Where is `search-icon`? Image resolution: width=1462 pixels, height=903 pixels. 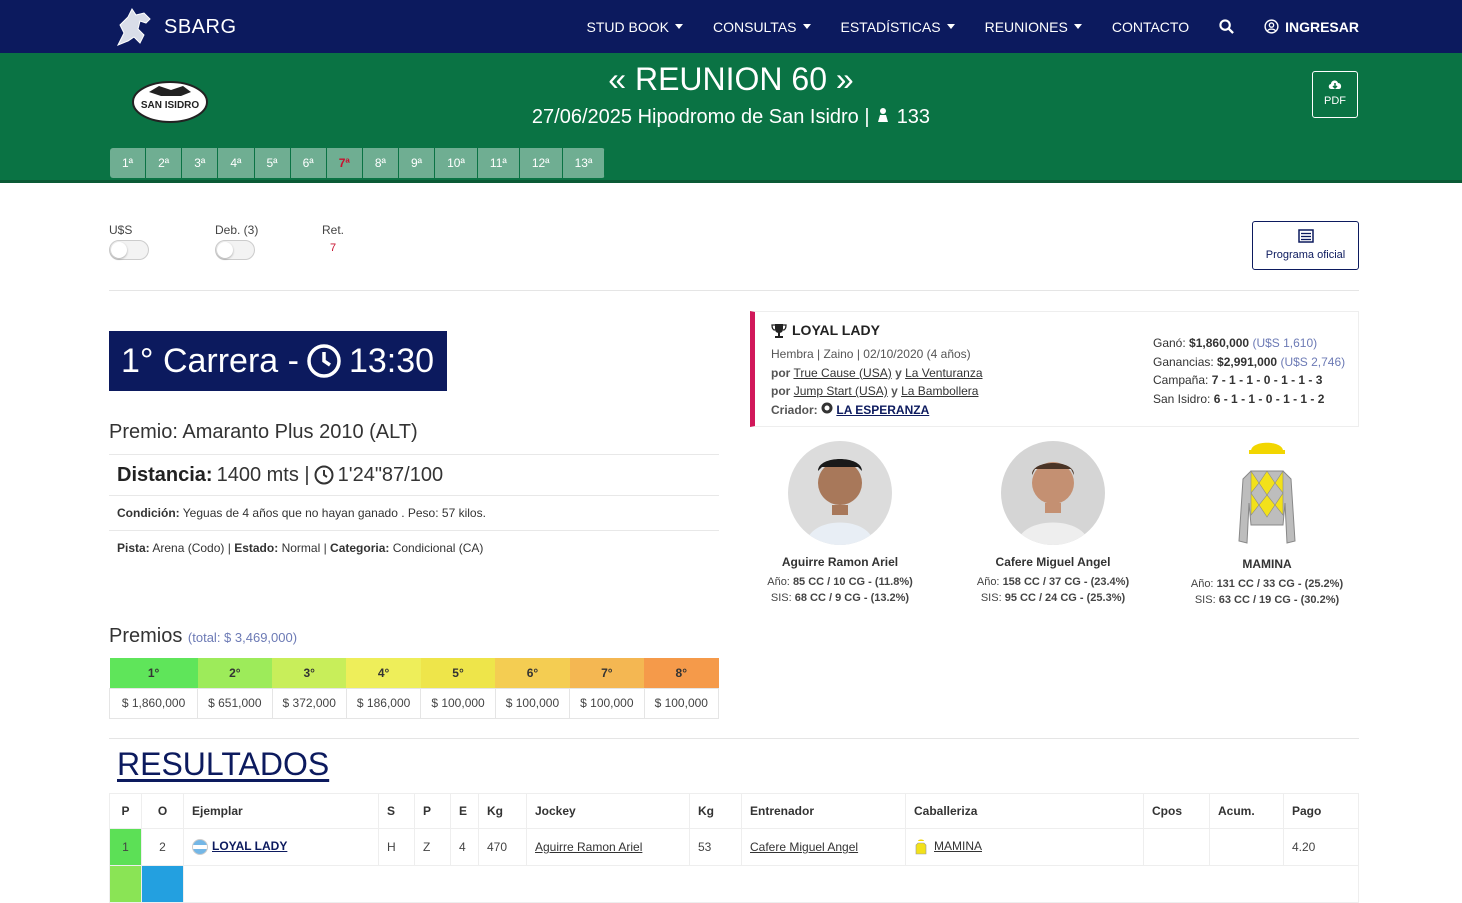 search-icon is located at coordinates (1226, 26).